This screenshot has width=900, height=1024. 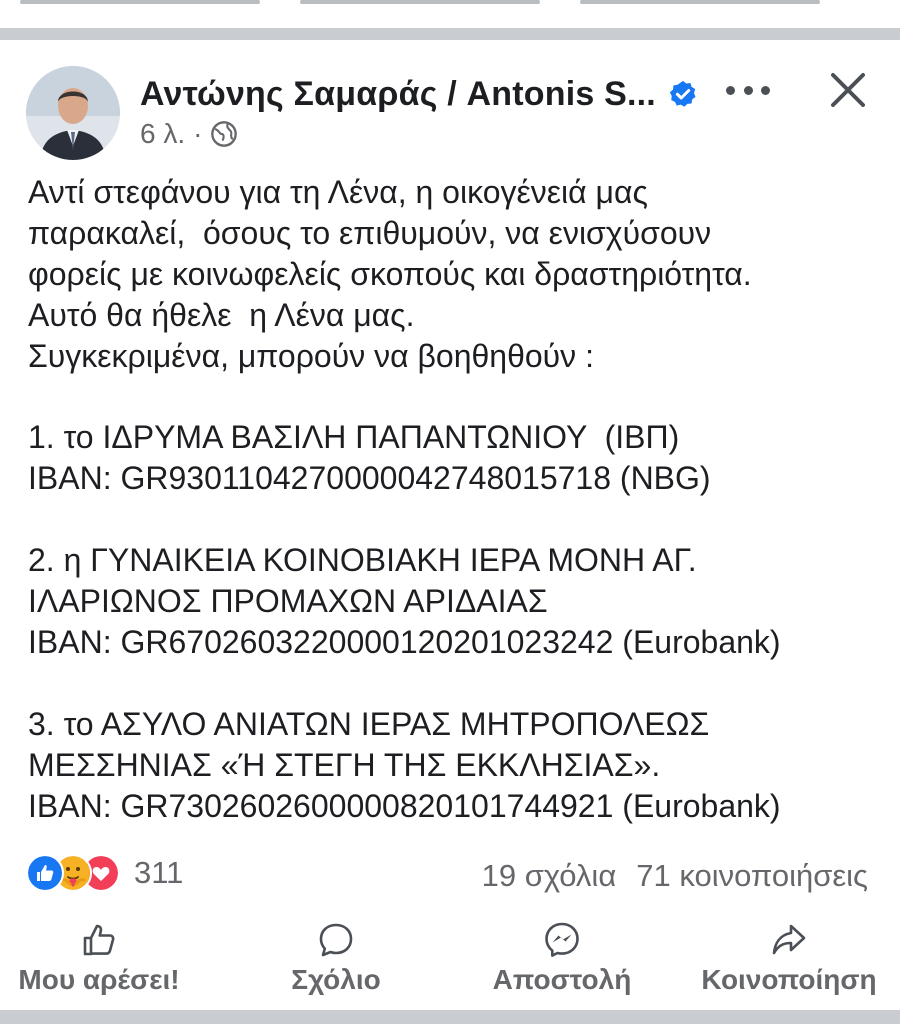 What do you see at coordinates (562, 939) in the screenshot?
I see `messenger-icon` at bounding box center [562, 939].